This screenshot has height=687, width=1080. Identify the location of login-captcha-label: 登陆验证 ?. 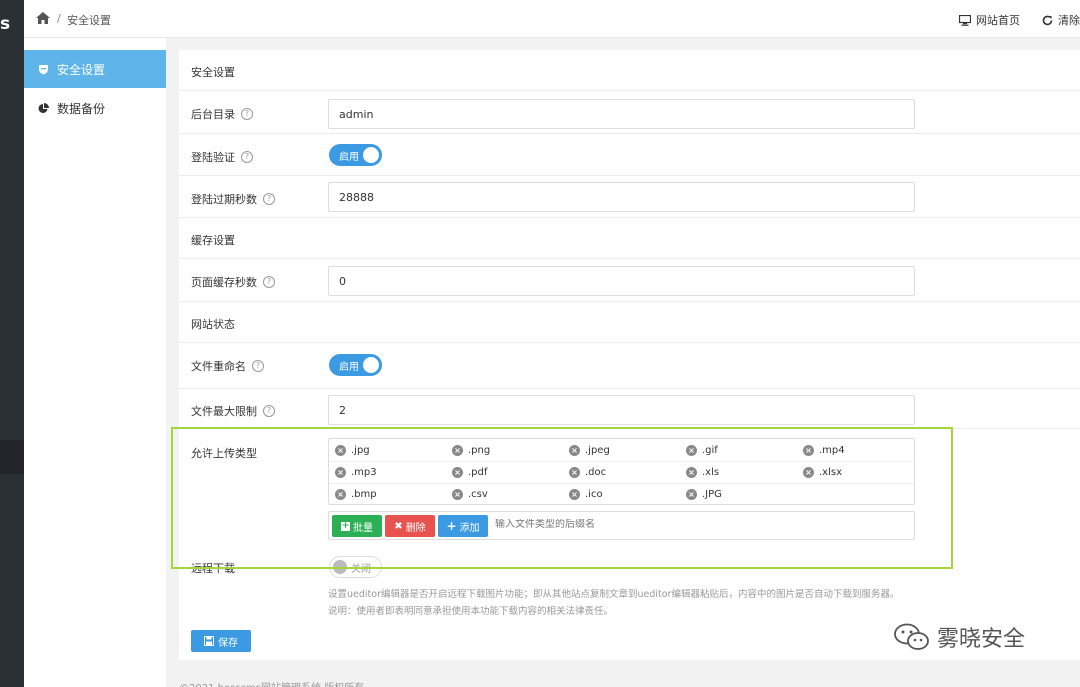
(222, 157).